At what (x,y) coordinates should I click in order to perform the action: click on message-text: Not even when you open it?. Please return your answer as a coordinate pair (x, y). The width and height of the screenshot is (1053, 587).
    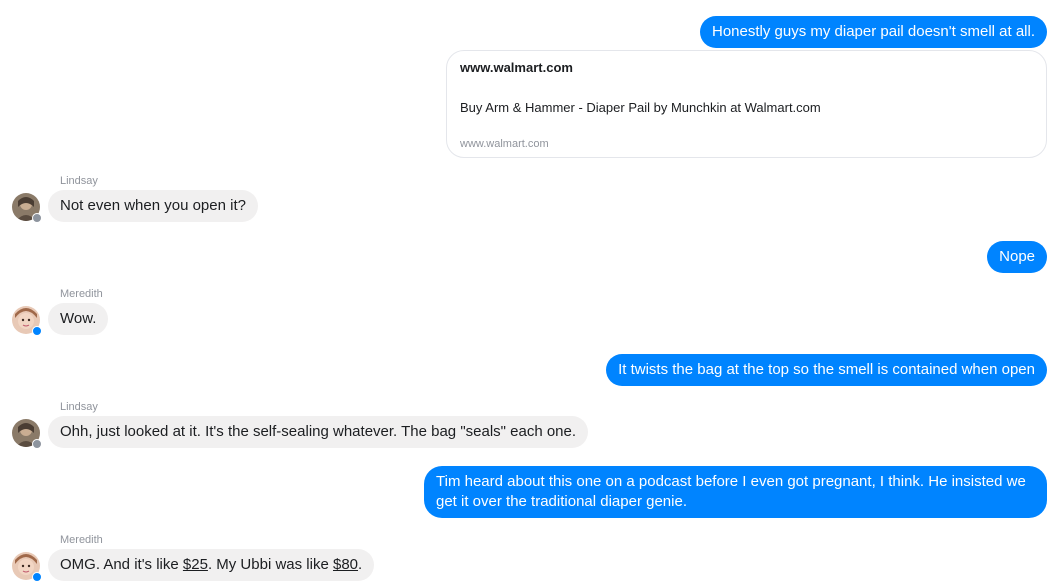
    Looking at the image, I should click on (153, 205).